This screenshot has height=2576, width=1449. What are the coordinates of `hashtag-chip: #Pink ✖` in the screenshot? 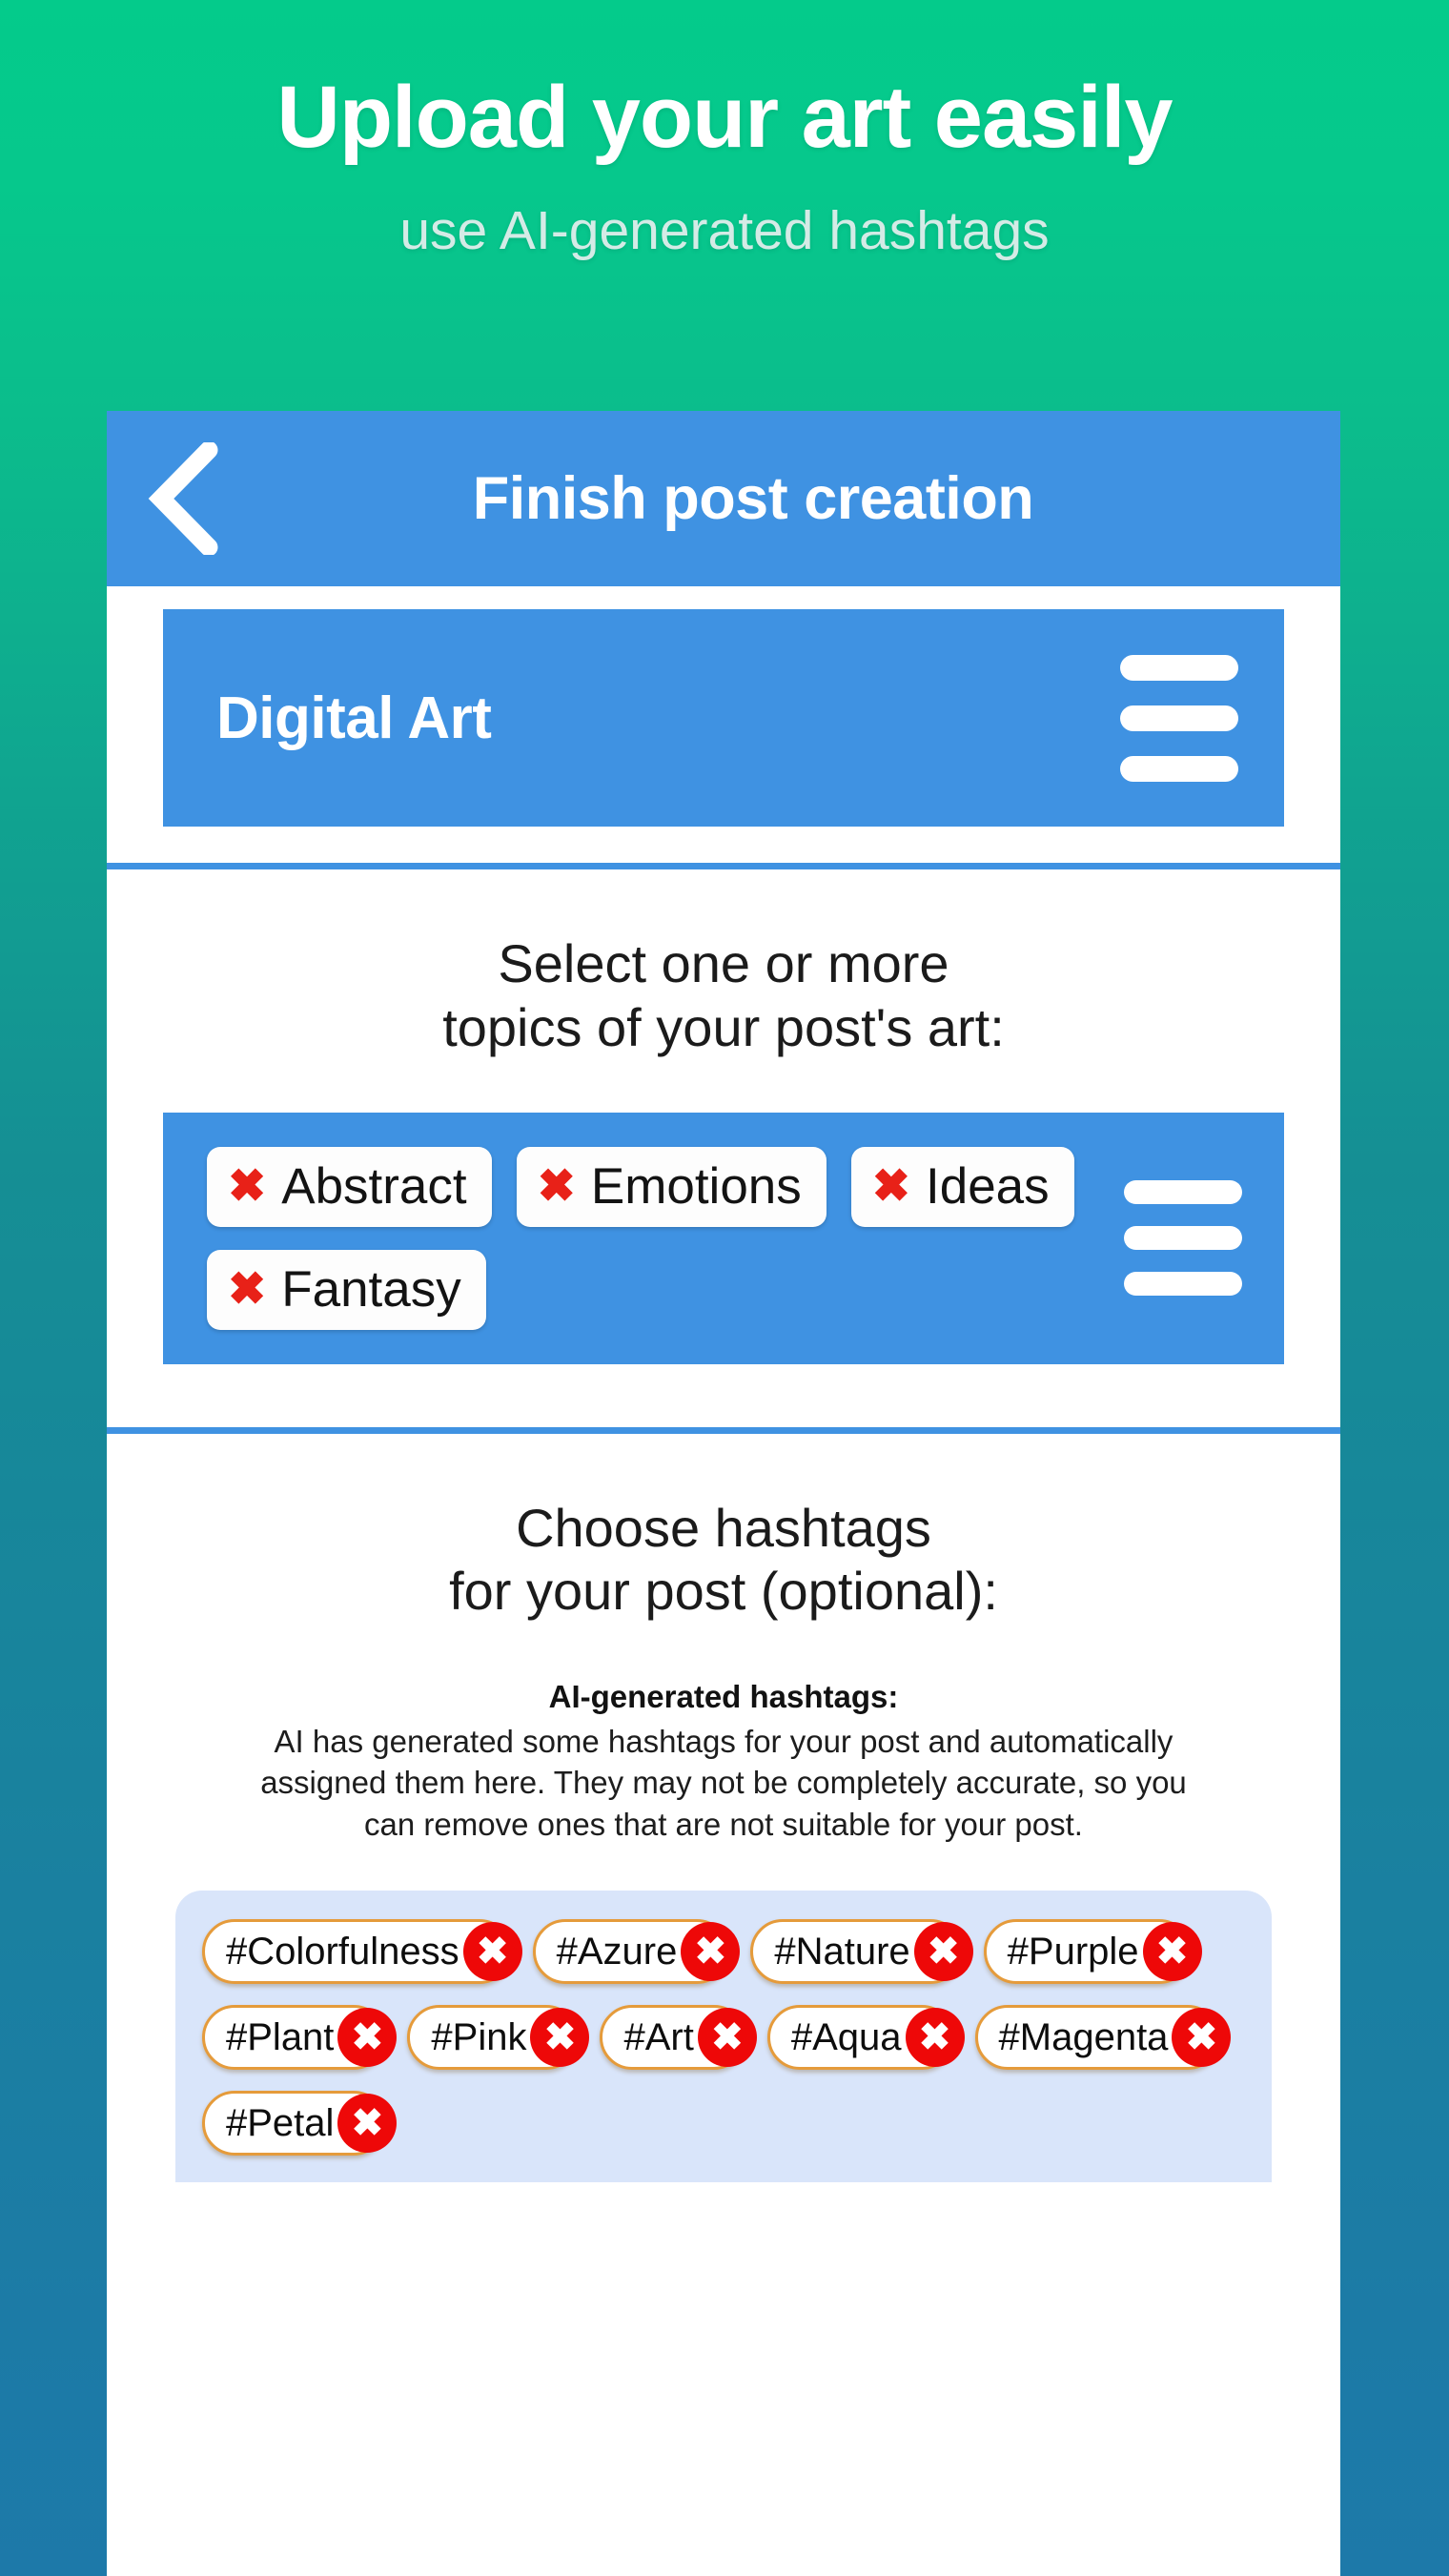 It's located at (499, 2038).